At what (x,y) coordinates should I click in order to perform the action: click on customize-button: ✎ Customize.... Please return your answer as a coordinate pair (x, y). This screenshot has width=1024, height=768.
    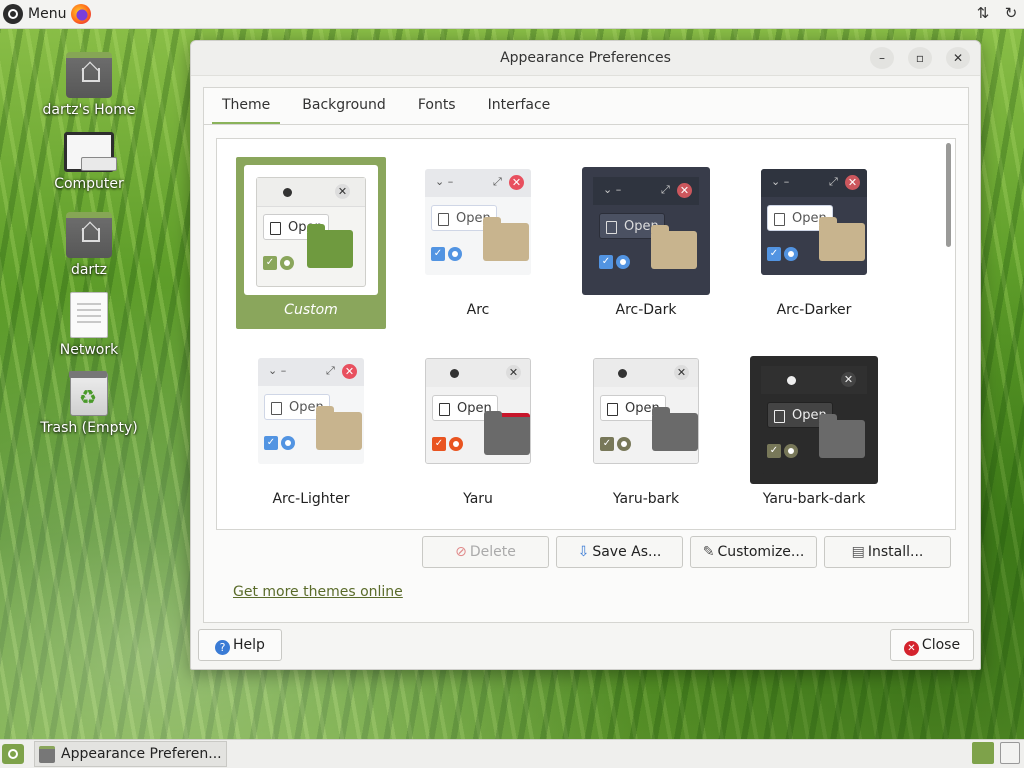
    Looking at the image, I should click on (753, 552).